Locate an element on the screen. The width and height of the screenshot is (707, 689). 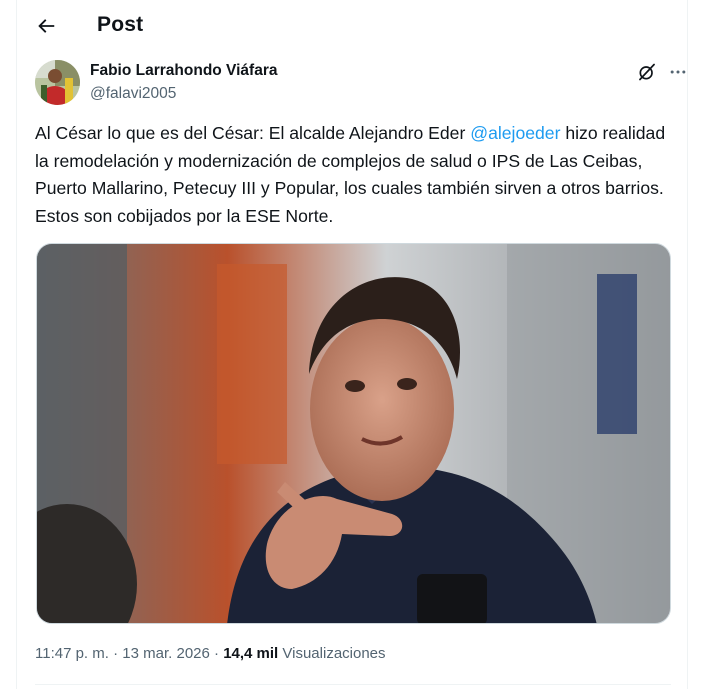
page-title: Post is located at coordinates (120, 24).